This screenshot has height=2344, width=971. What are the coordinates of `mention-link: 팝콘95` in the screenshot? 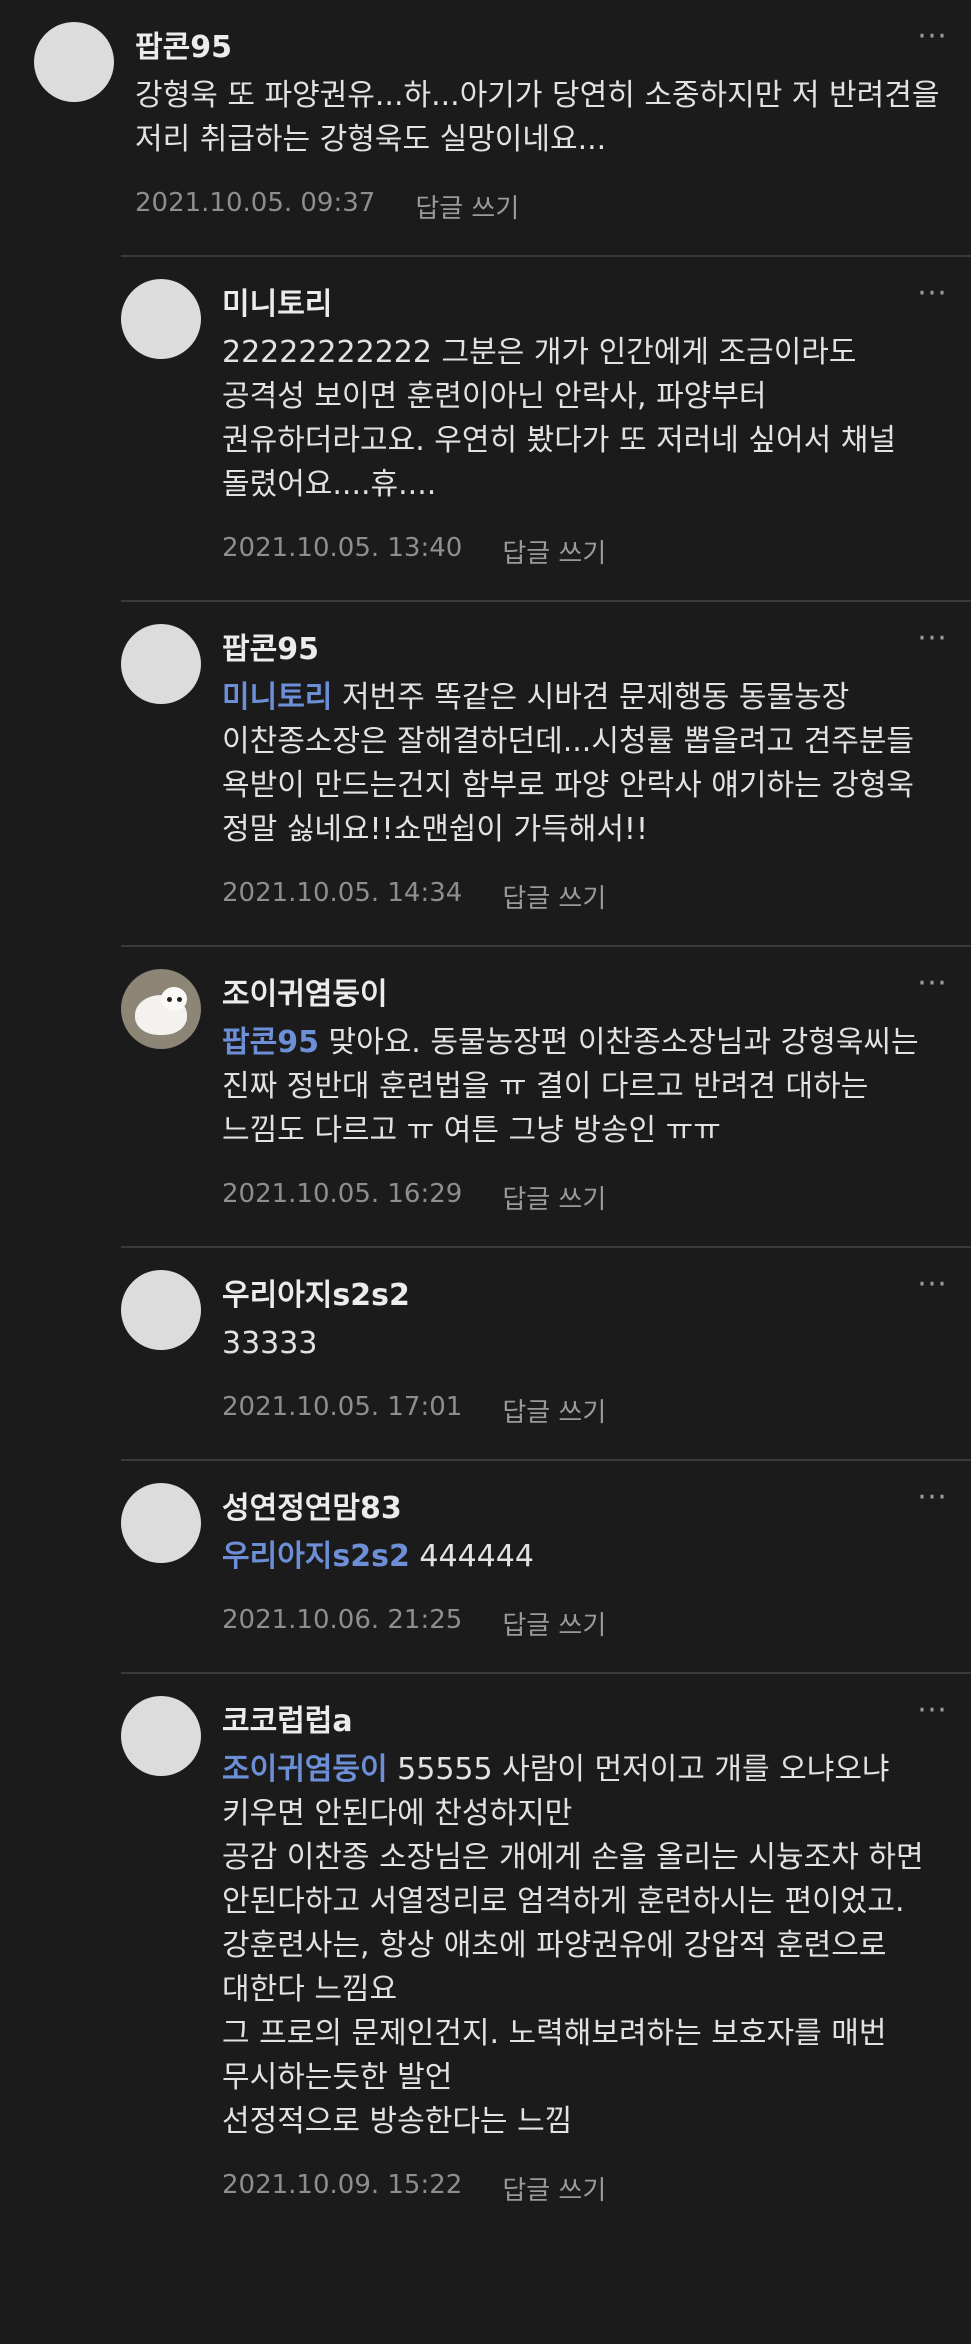 It's located at (270, 1042).